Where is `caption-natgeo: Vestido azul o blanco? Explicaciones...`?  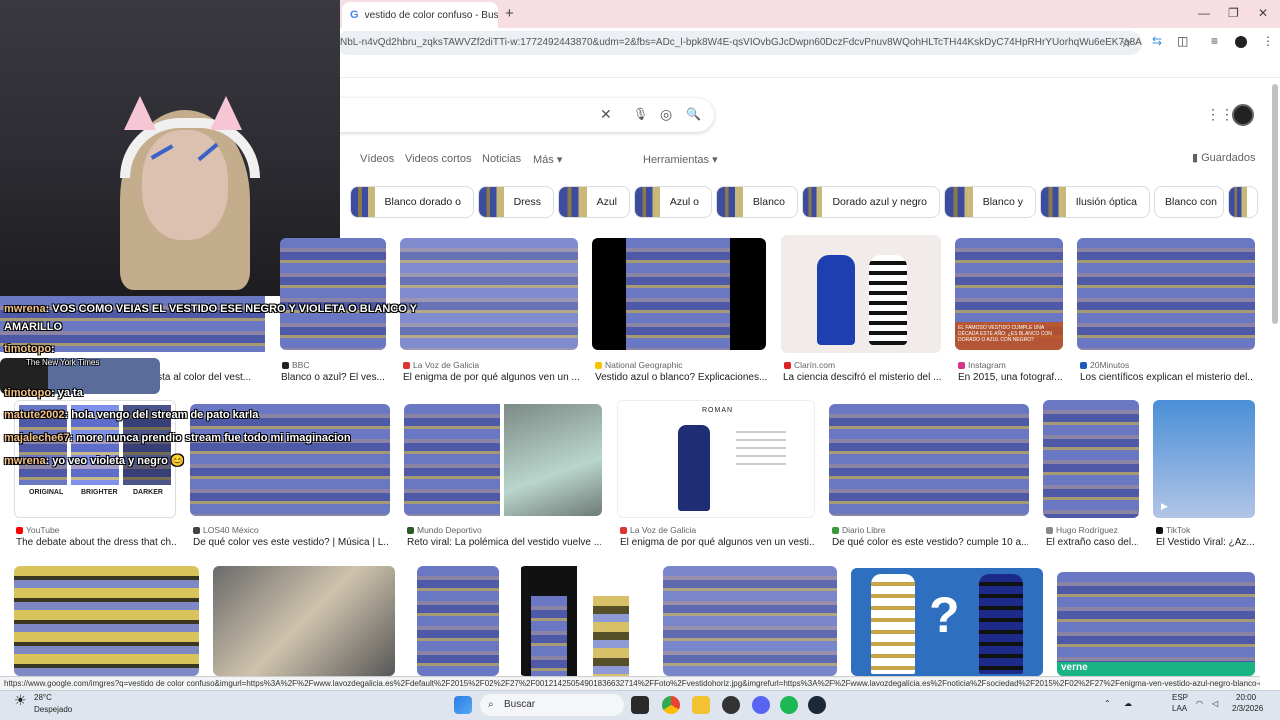 caption-natgeo: Vestido azul o blanco? Explicaciones... is located at coordinates (681, 377).